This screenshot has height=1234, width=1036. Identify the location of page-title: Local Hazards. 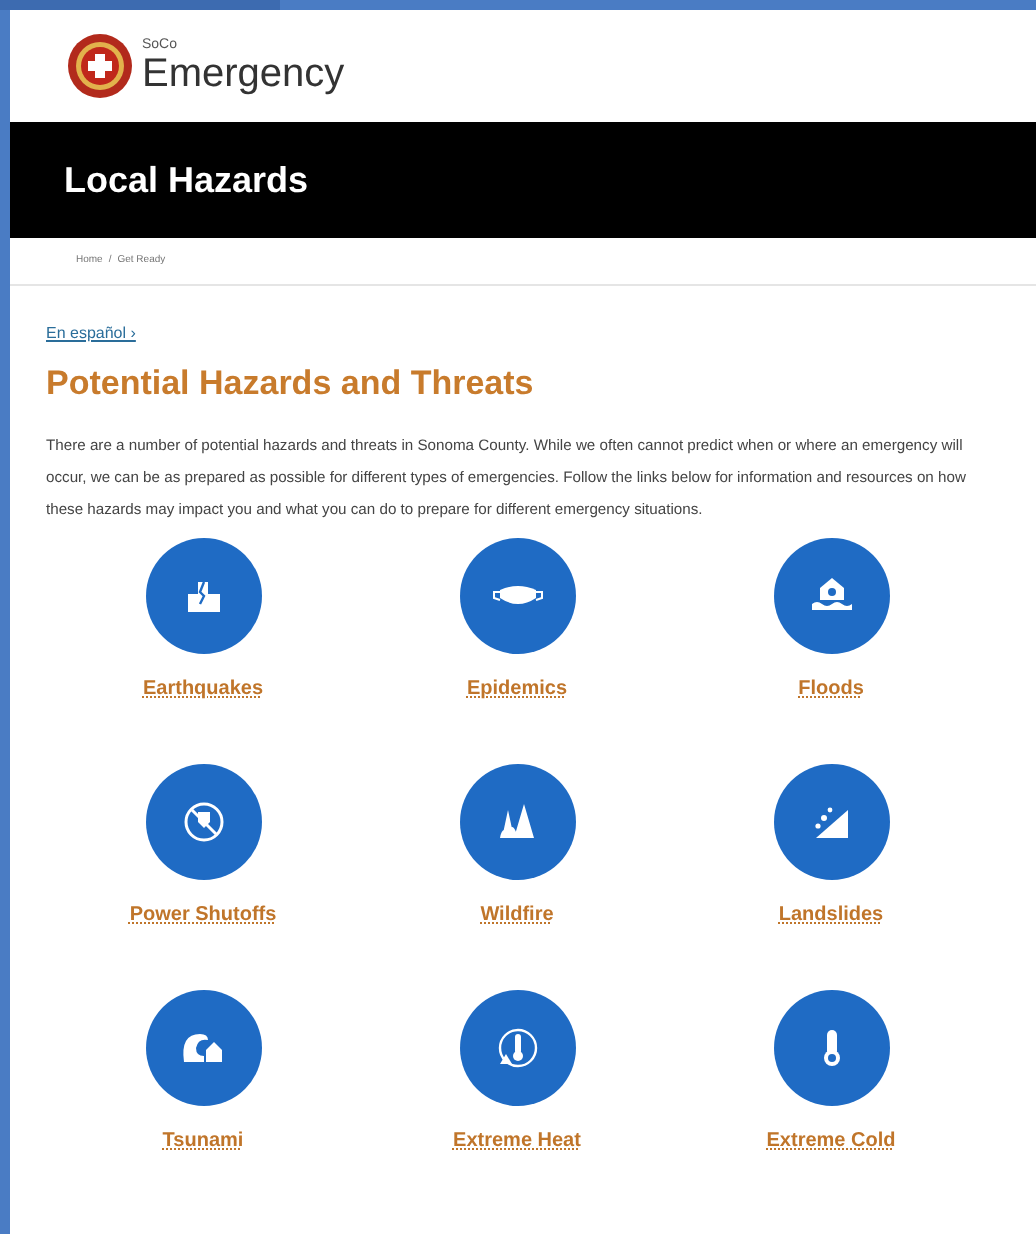
(186, 180).